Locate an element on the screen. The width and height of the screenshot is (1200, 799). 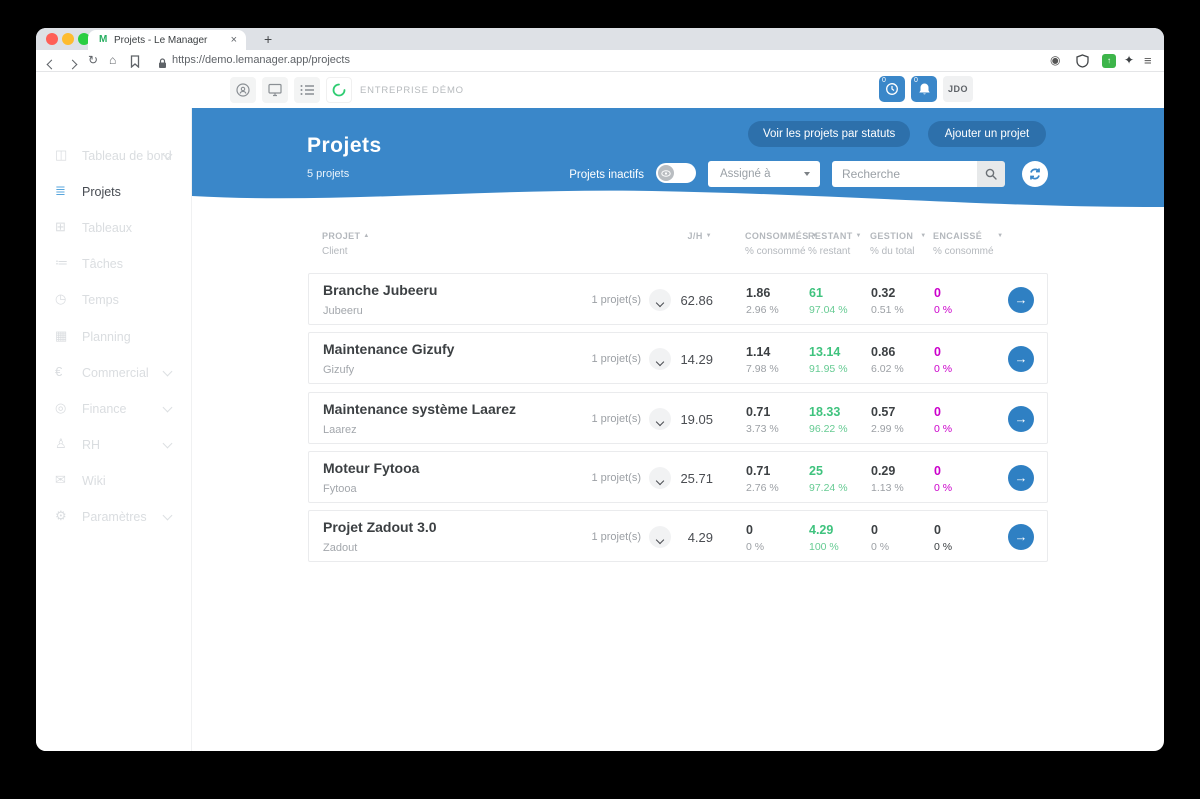
sync-spinner-button is located at coordinates (339, 90).